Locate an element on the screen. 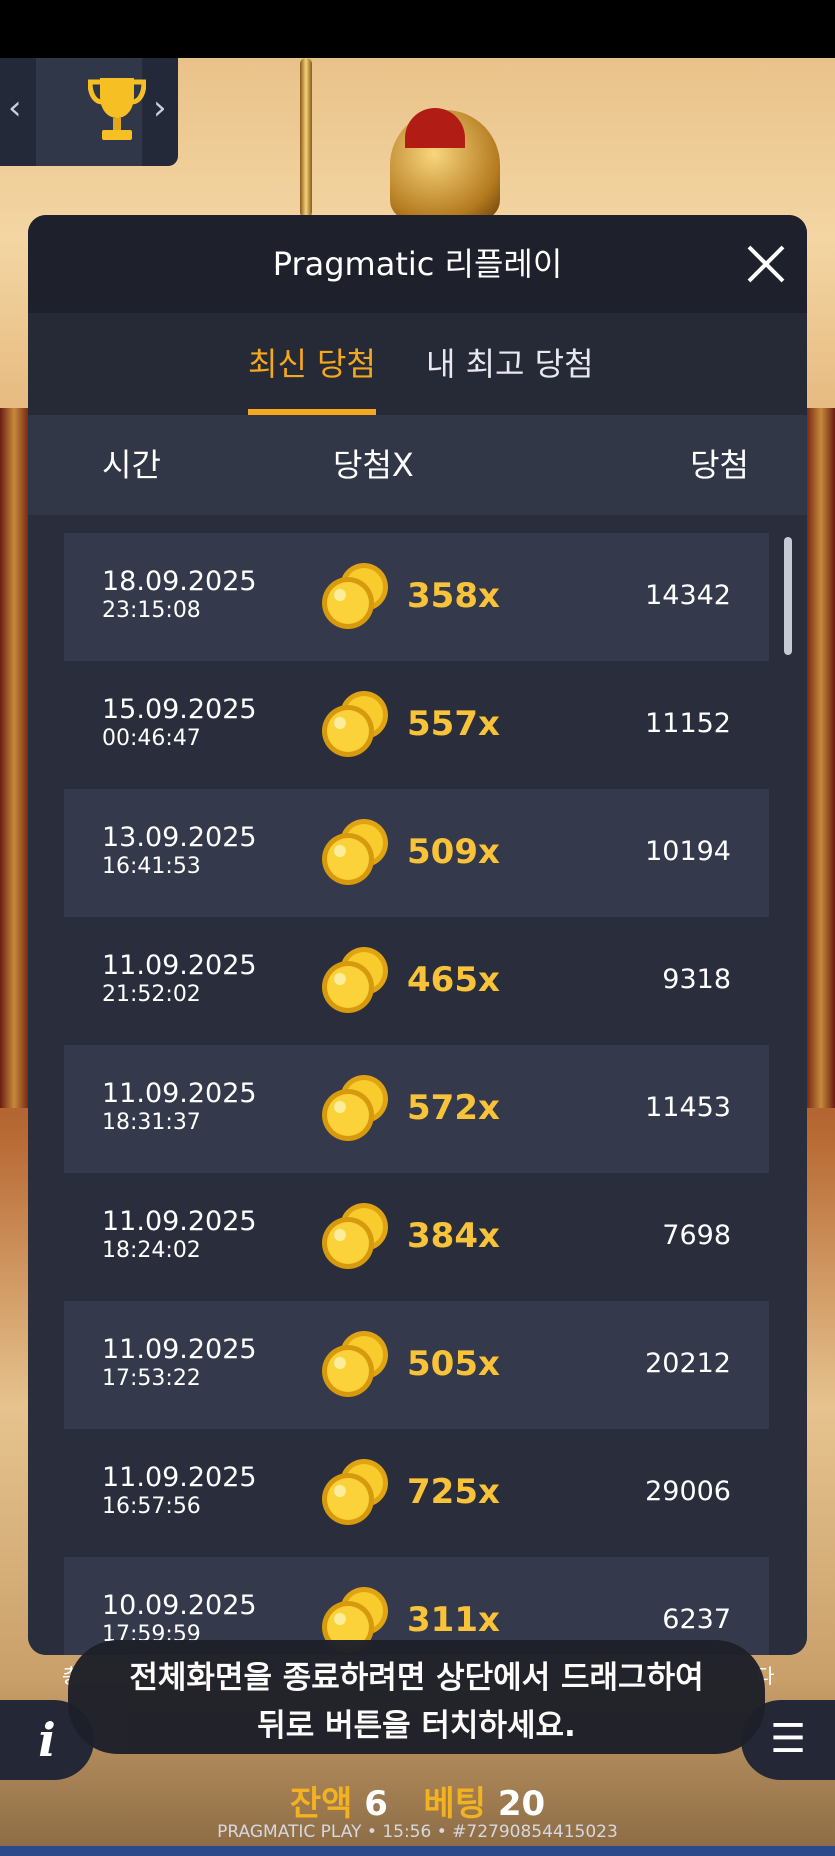 This screenshot has height=1856, width=835. column-header-multiplier: 당첨X is located at coordinates (373, 465).